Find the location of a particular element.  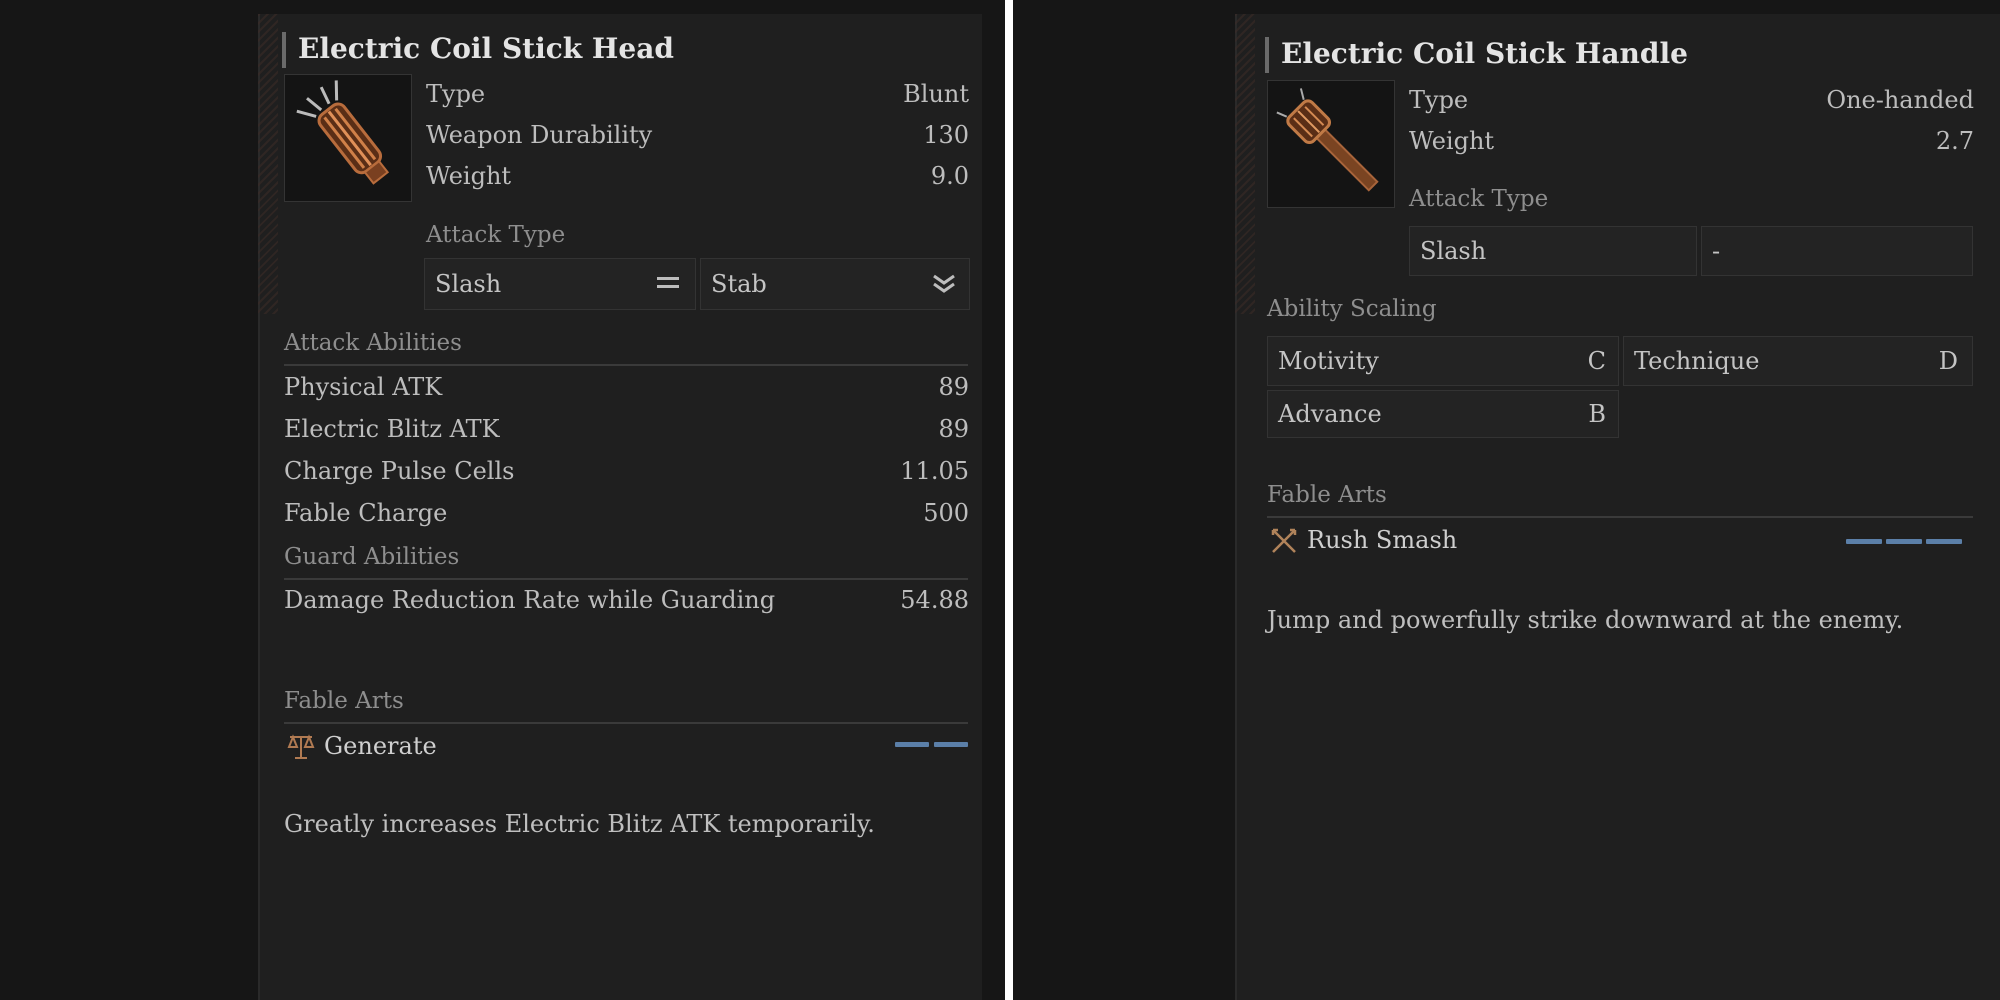

equals-icon is located at coordinates (668, 282).